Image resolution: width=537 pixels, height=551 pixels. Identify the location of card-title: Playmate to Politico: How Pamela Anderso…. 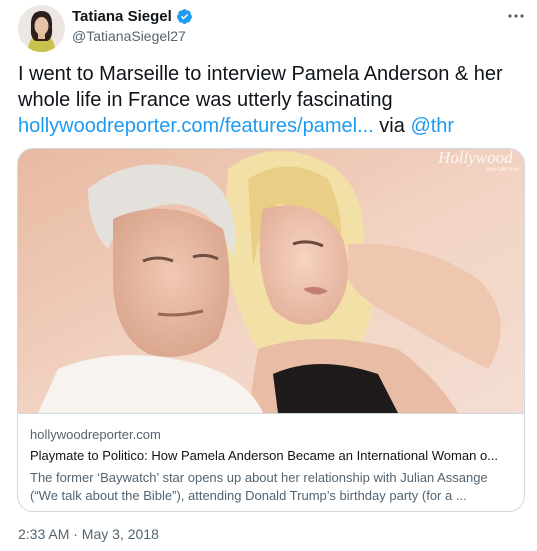
(271, 456).